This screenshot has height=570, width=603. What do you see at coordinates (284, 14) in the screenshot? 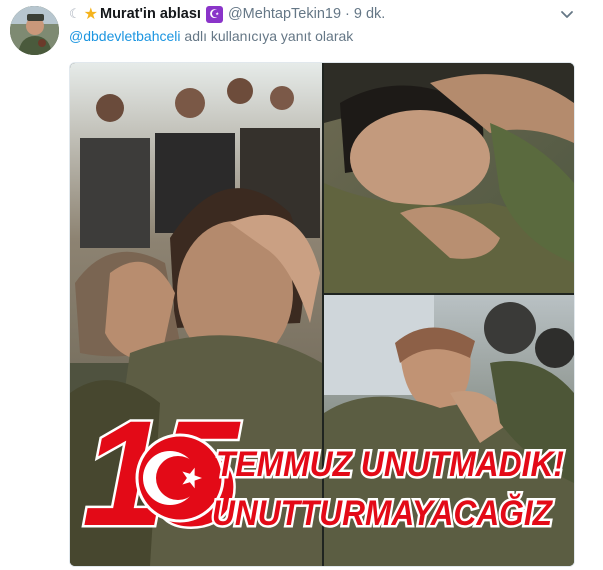
I see `user-handle: @MehtapTekin19` at bounding box center [284, 14].